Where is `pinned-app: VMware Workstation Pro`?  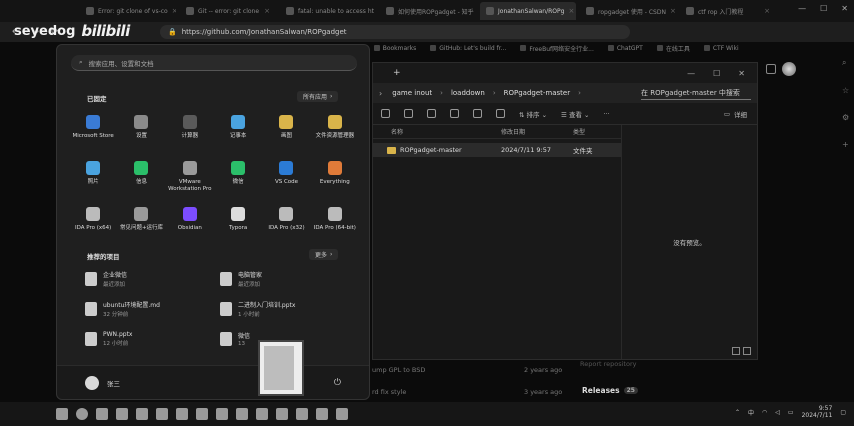 pinned-app: VMware Workstation Pro is located at coordinates (190, 179).